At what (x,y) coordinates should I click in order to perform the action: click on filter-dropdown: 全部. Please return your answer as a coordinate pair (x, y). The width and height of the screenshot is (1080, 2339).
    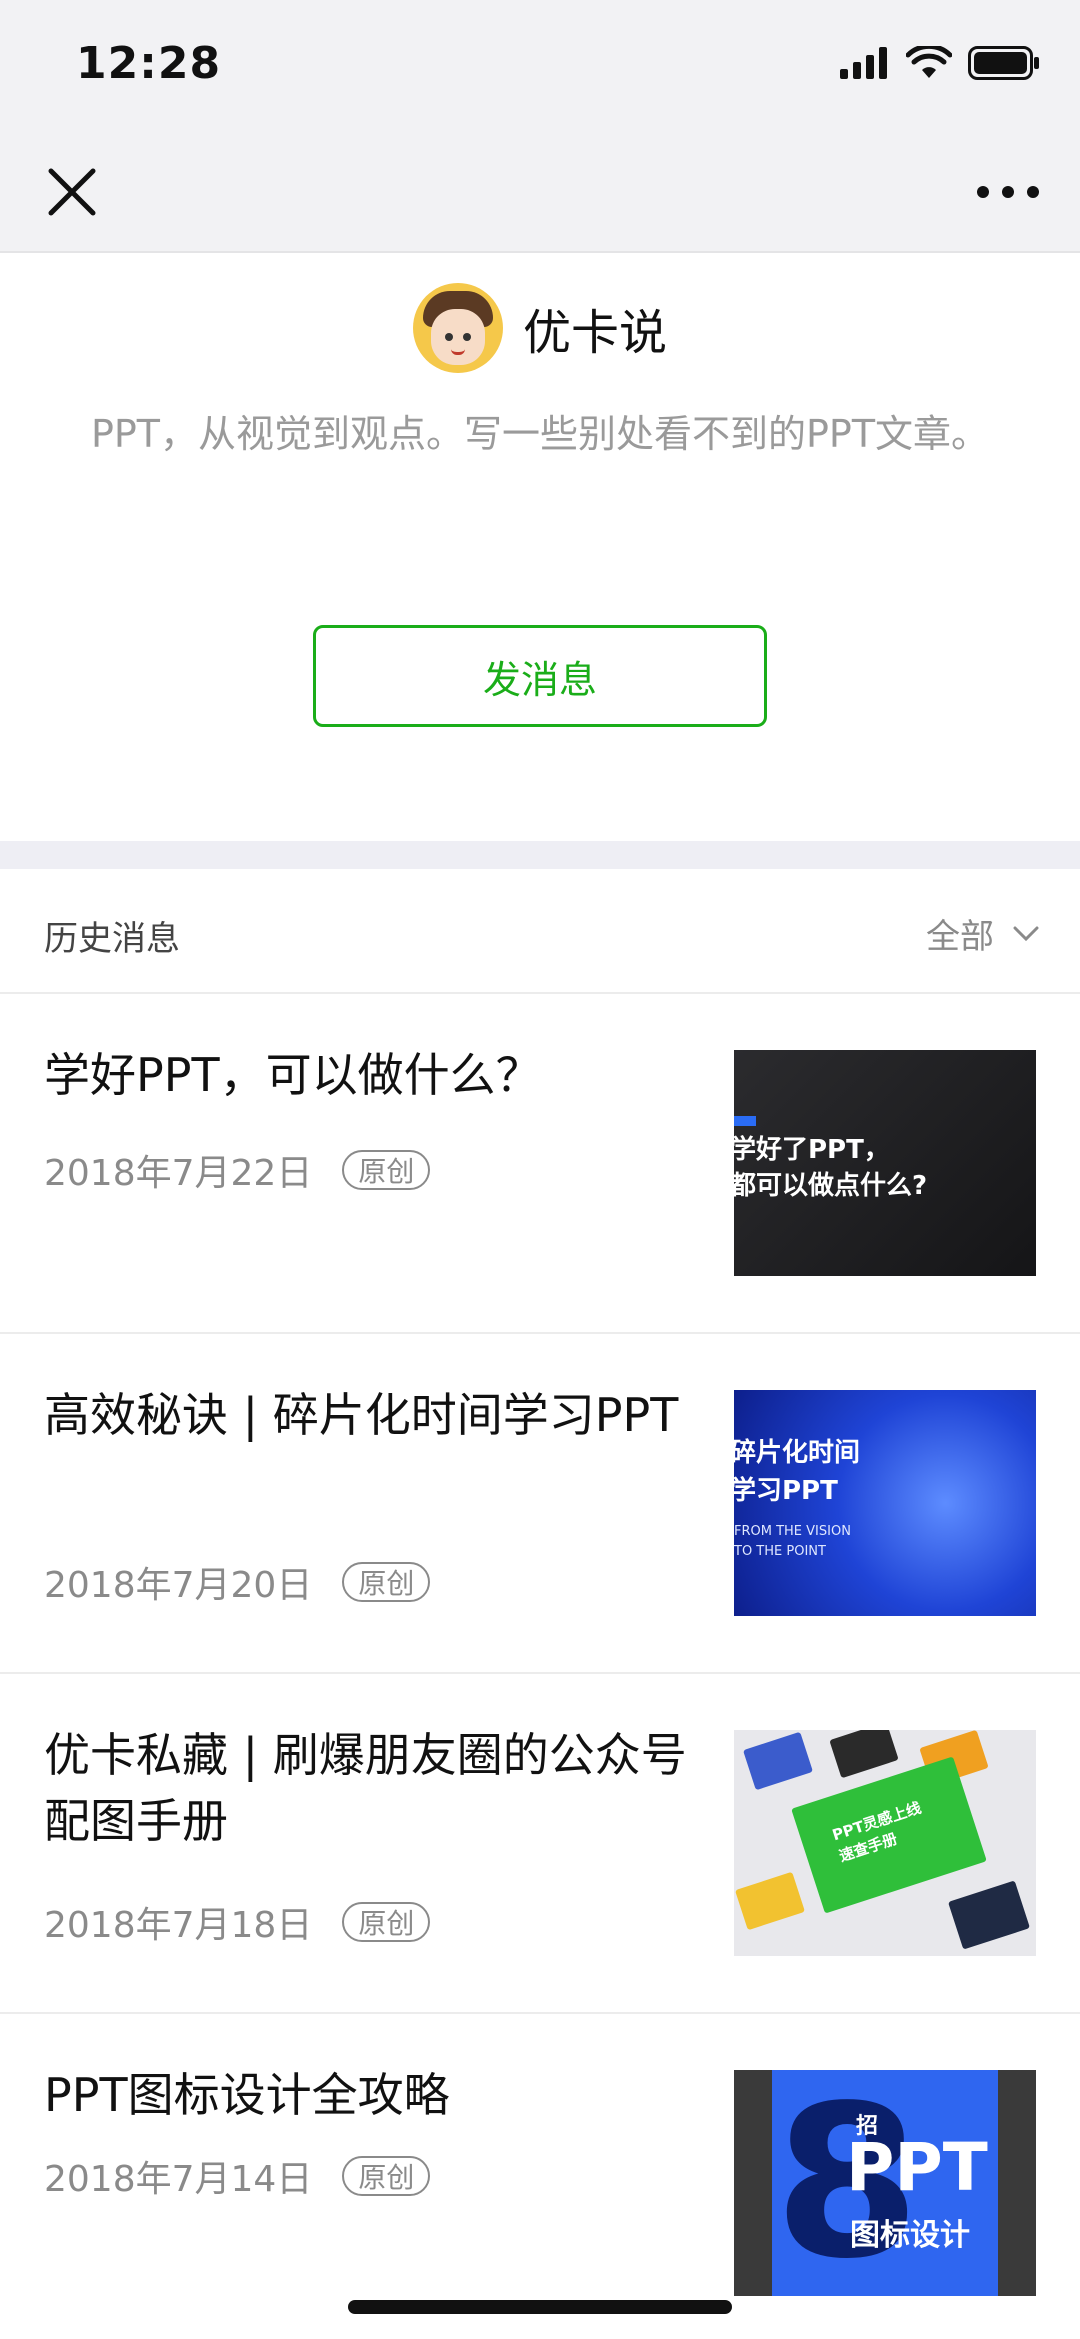
    Looking at the image, I should click on (983, 933).